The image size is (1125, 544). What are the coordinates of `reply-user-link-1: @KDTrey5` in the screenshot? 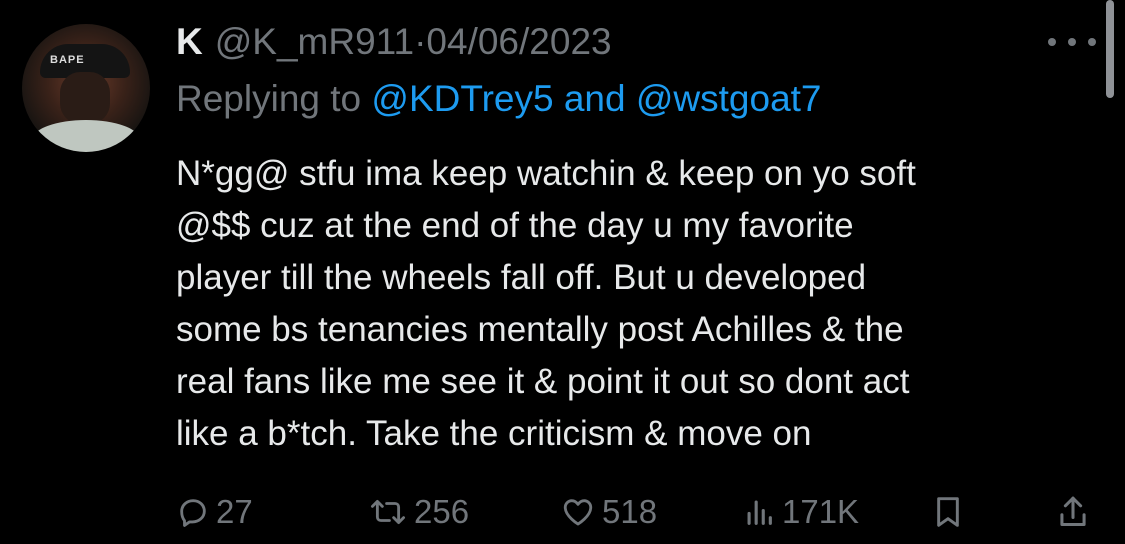 It's located at (462, 98).